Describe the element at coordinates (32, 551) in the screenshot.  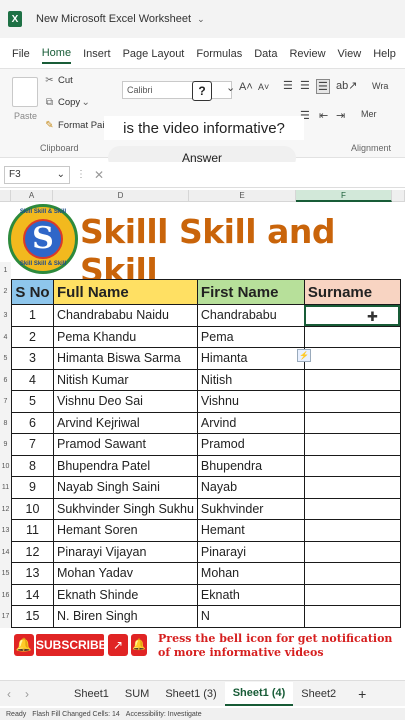
I see `cell-sno: 12` at that location.